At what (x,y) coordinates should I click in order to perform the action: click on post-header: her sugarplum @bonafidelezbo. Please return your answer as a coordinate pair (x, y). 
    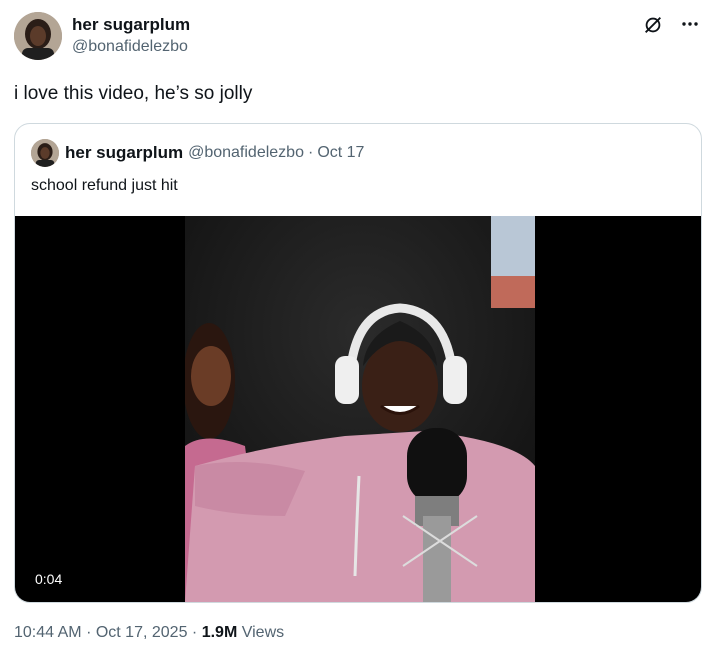
    Looking at the image, I should click on (359, 38).